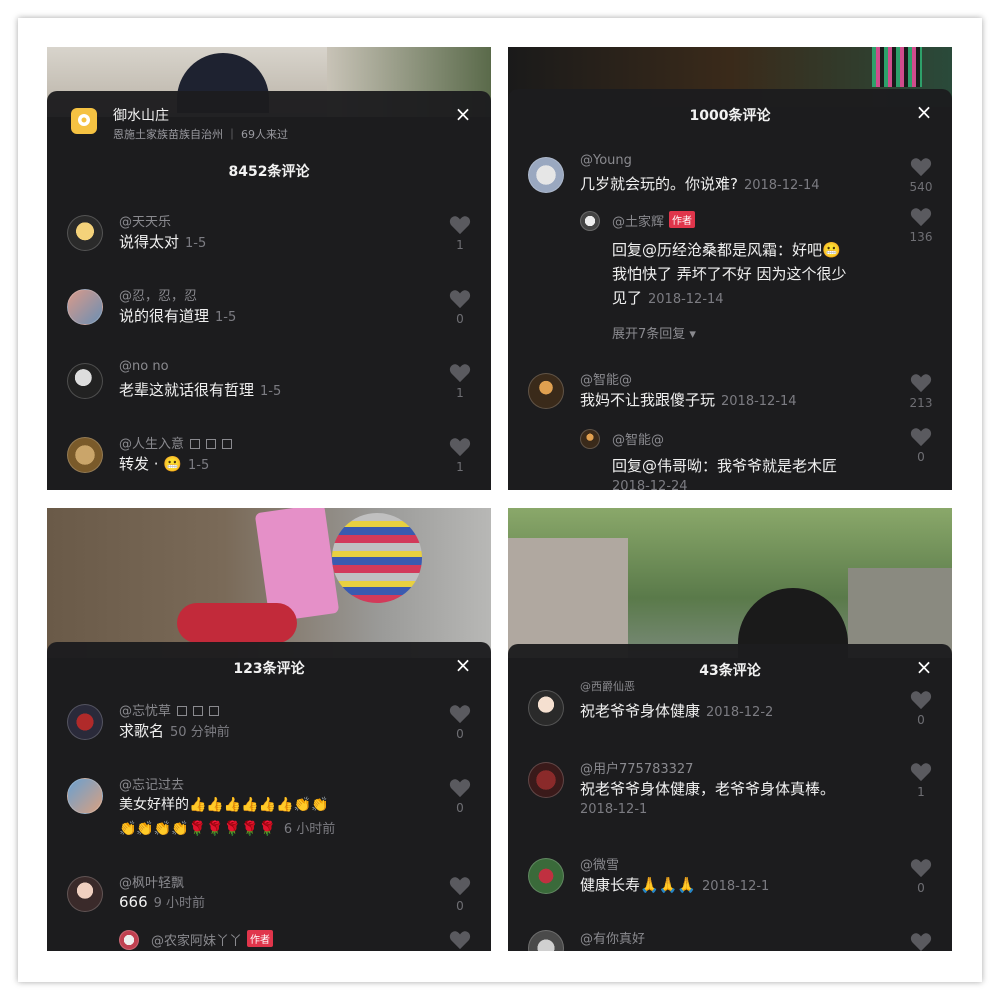 The image size is (1000, 1000). What do you see at coordinates (636, 767) in the screenshot?
I see `comment-username: @用户775783327` at bounding box center [636, 767].